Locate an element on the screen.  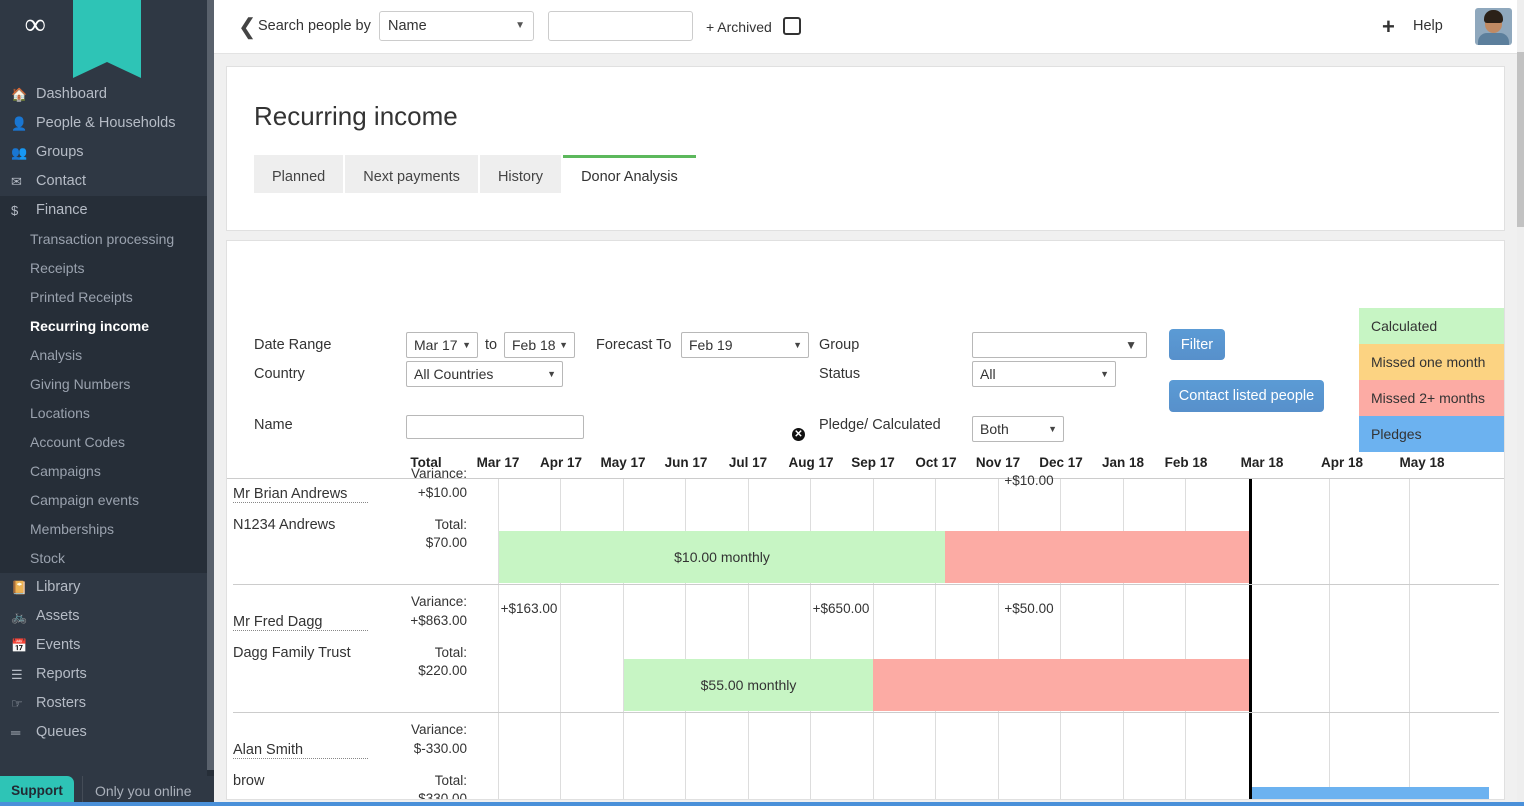
sidebar-scrollbar-thumb is located at coordinates (210, 385).